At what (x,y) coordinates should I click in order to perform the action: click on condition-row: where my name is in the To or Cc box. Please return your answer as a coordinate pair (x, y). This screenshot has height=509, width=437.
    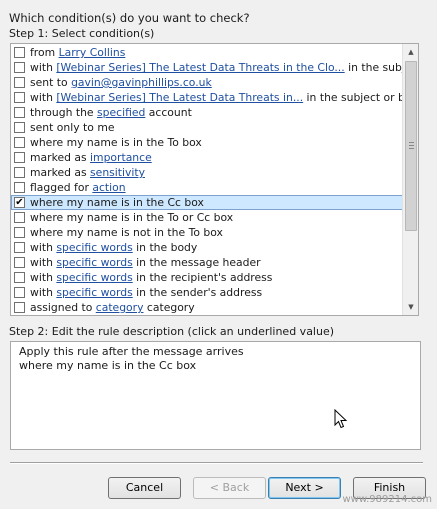
    Looking at the image, I should click on (207, 217).